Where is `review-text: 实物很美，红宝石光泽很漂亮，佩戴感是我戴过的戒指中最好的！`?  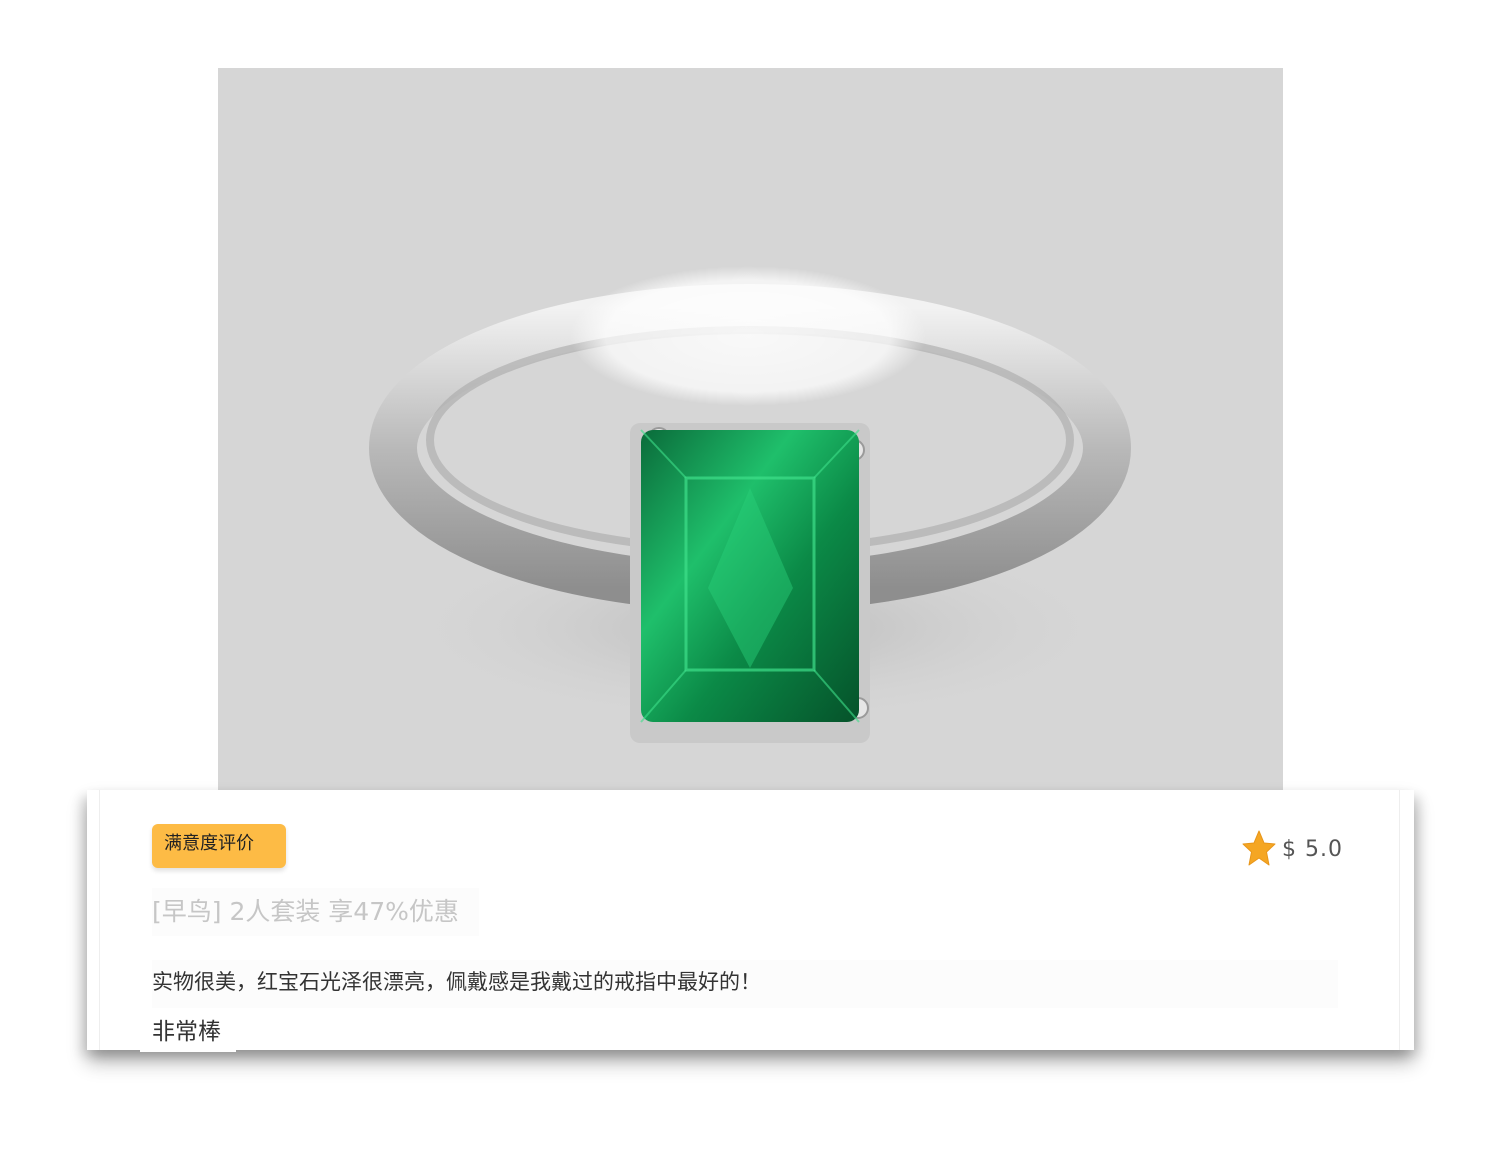
review-text: 实物很美，红宝石光泽很漂亮，佩戴感是我戴过的戒指中最好的！ is located at coordinates (745, 984).